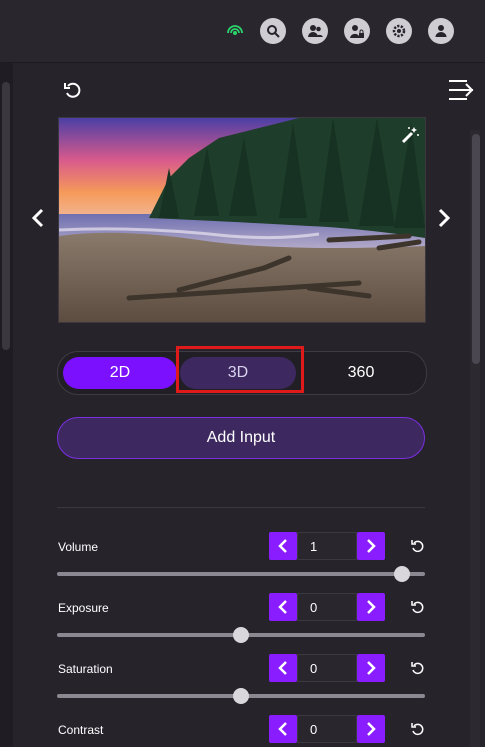  I want to click on saturation-slider-thumb, so click(241, 696).